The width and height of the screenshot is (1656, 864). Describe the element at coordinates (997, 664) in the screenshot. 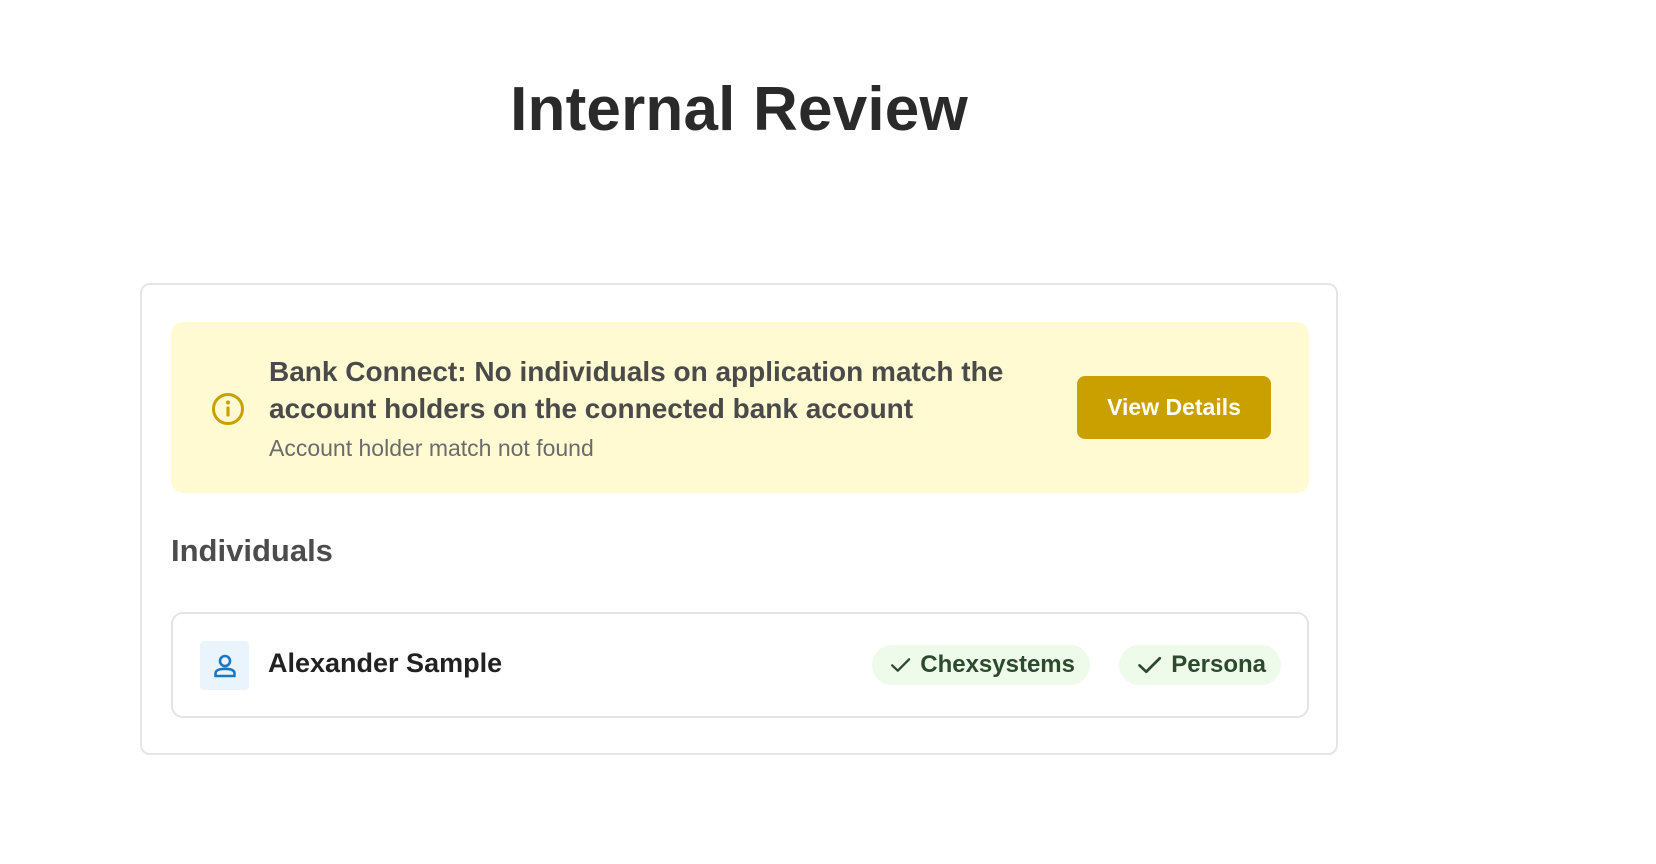

I see `chexsystems-label: Chexsystems` at that location.